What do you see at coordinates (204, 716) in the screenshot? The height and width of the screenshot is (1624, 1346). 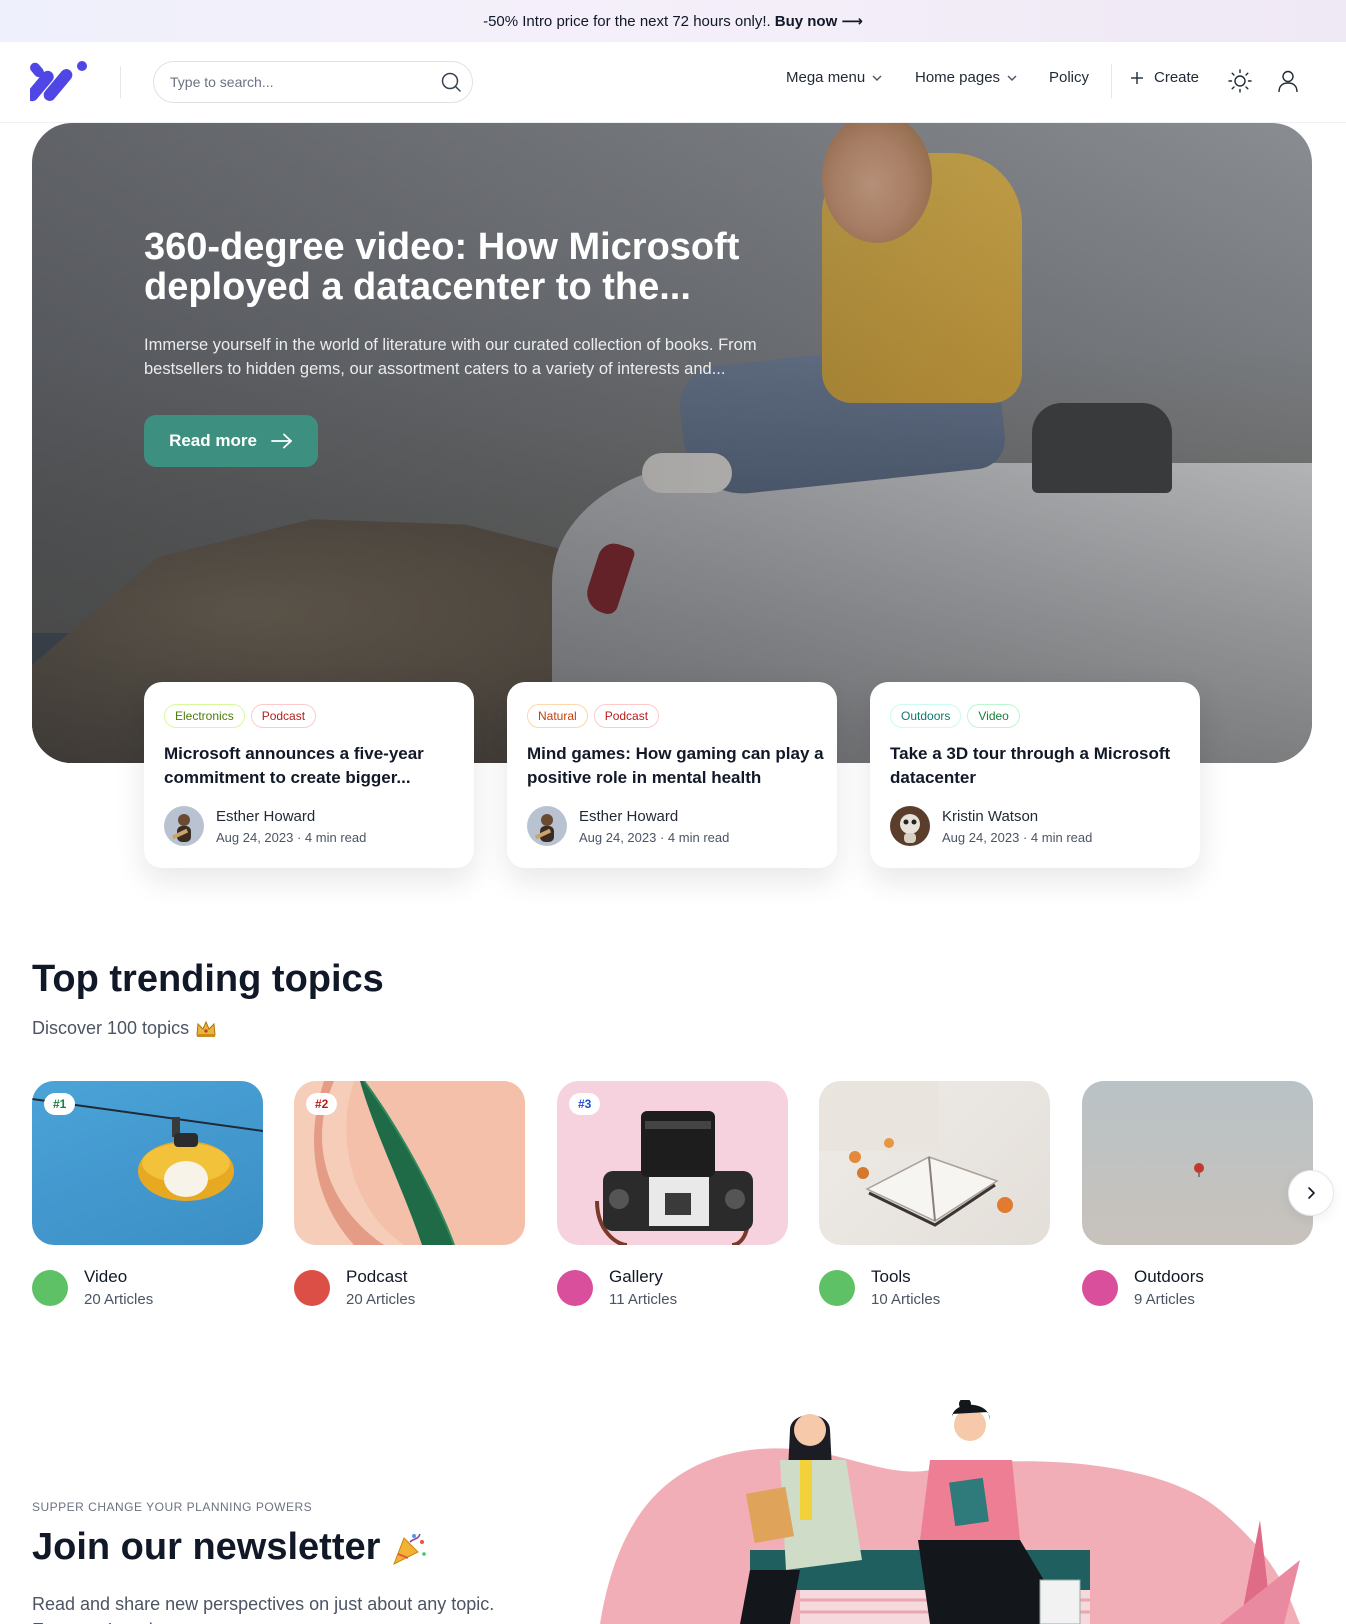 I see `tag-electronics: Electronics` at bounding box center [204, 716].